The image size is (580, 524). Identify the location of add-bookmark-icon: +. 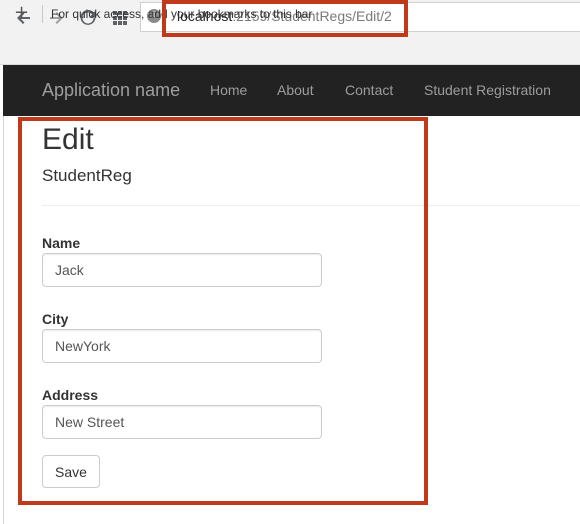
(21, 13).